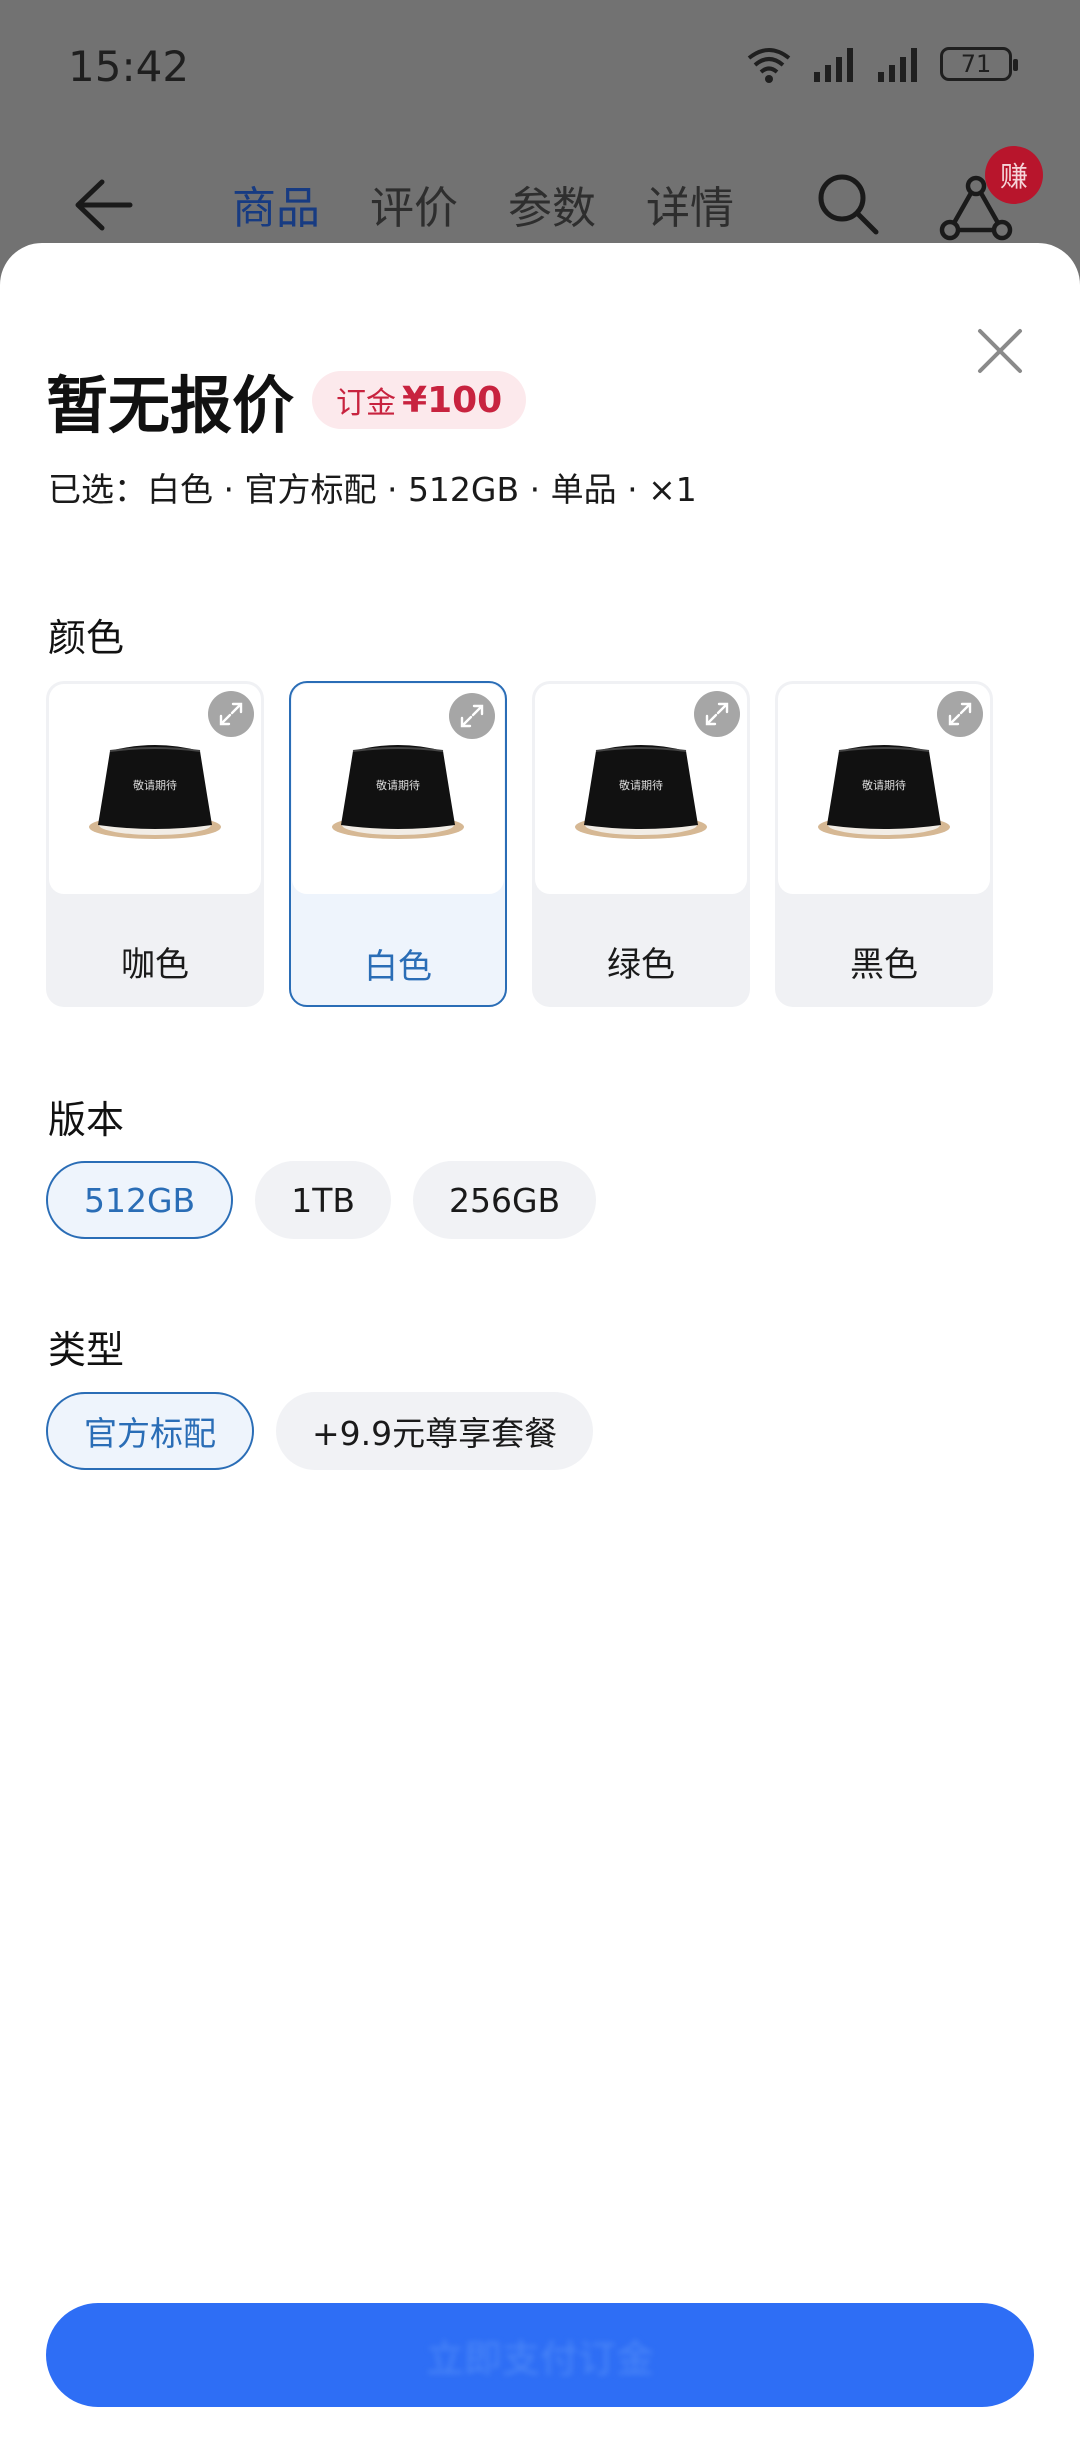 This screenshot has width=1080, height=2438. I want to click on color-label: 黑色, so click(884, 965).